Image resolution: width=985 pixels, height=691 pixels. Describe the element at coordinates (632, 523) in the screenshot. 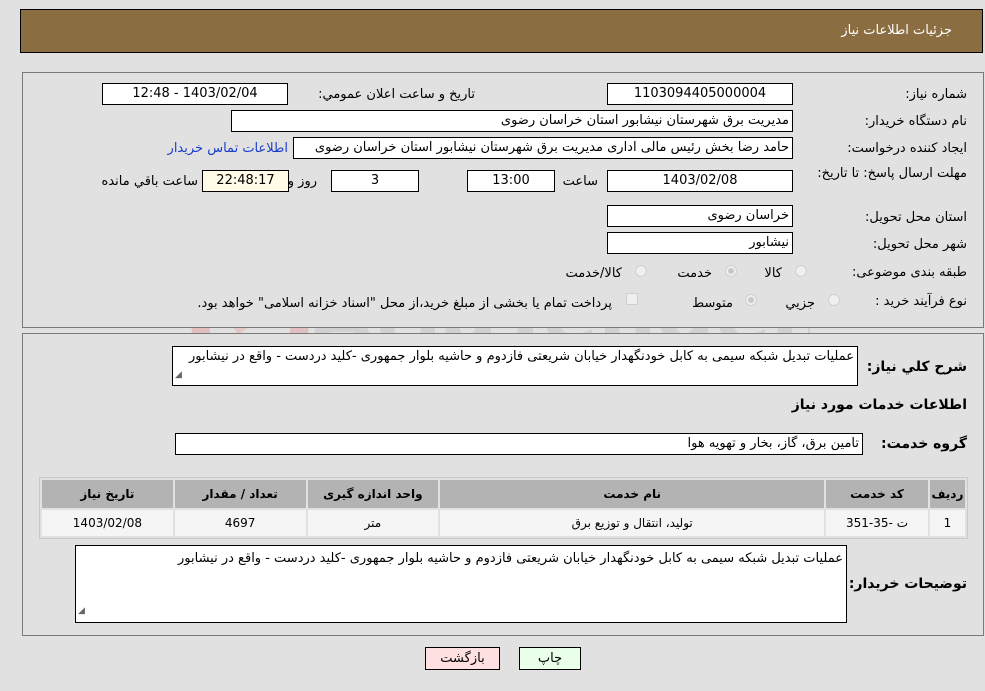

I see `cell-service-name: توليد، انتقال و توزيع برق` at that location.